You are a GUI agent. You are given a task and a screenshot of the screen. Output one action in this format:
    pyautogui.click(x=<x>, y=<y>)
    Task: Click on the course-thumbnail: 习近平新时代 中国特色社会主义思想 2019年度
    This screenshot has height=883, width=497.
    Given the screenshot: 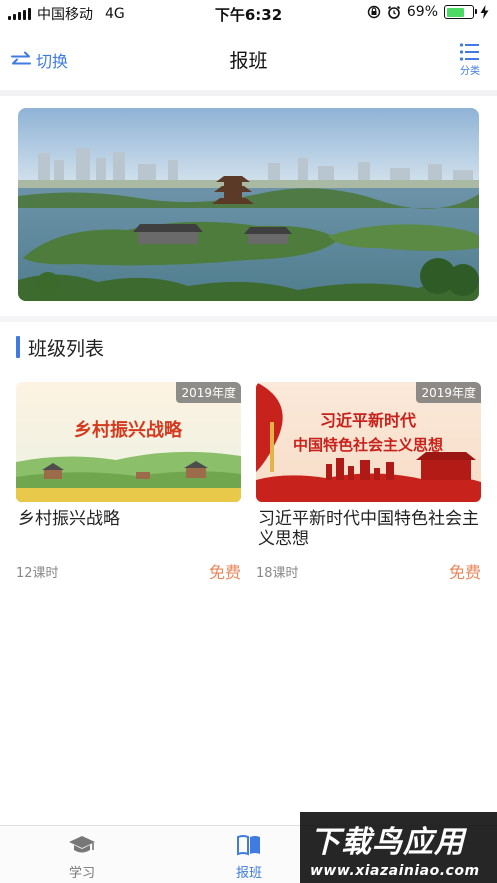 What is the action you would take?
    pyautogui.click(x=368, y=442)
    